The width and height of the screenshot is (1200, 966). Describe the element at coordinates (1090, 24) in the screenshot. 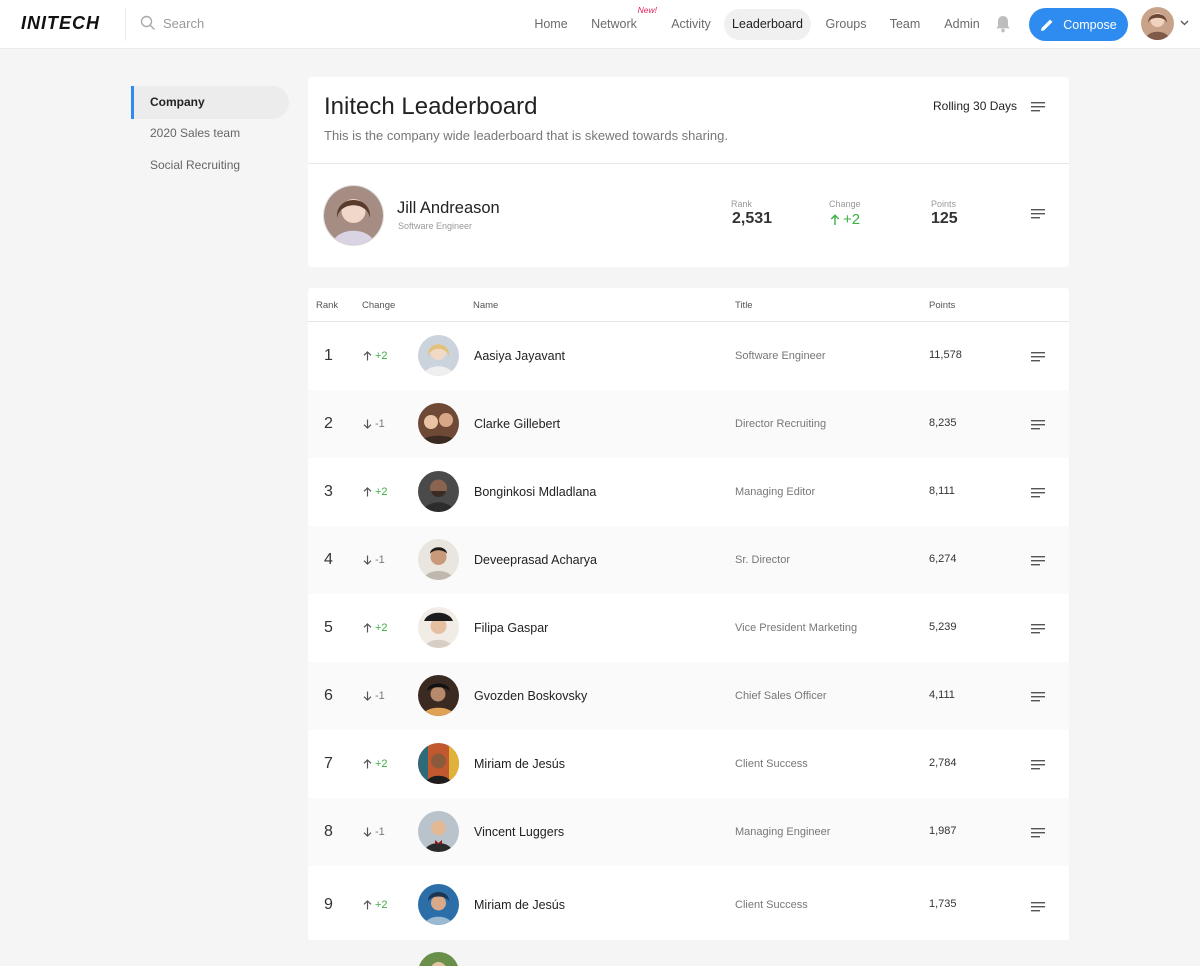

I see `compose-label: Compose` at that location.